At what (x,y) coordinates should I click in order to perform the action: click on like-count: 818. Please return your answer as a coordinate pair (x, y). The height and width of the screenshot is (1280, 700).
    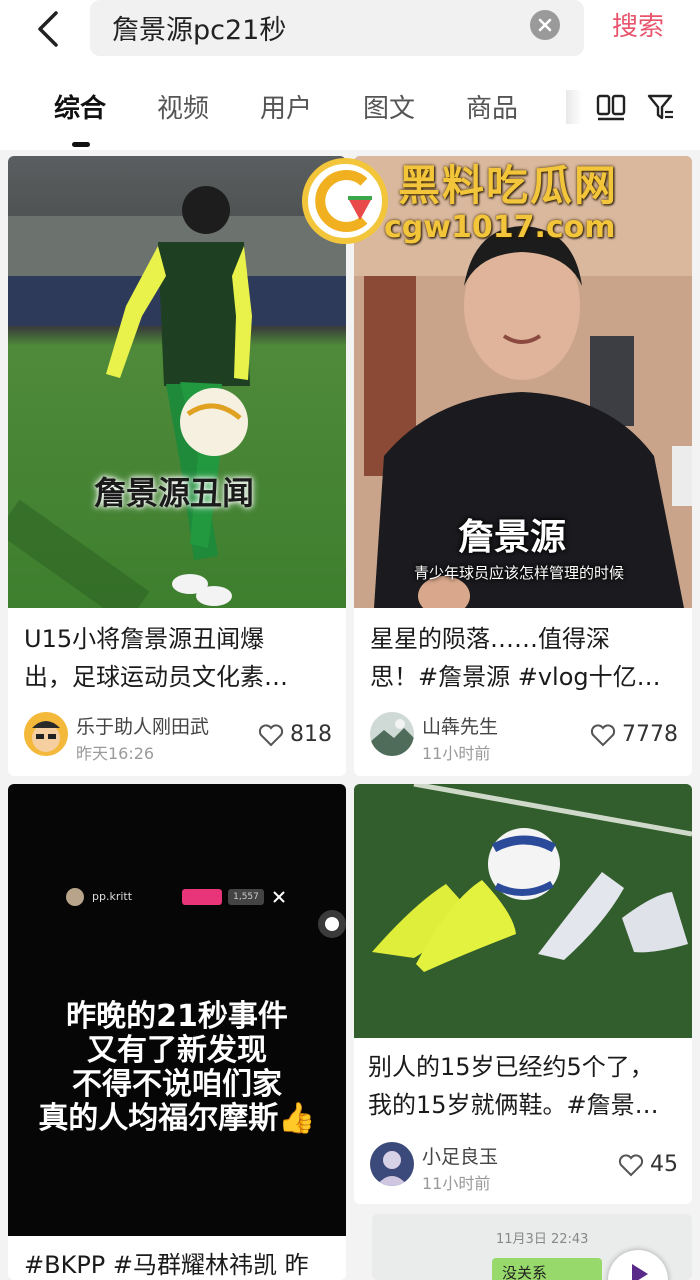
    Looking at the image, I should click on (311, 734).